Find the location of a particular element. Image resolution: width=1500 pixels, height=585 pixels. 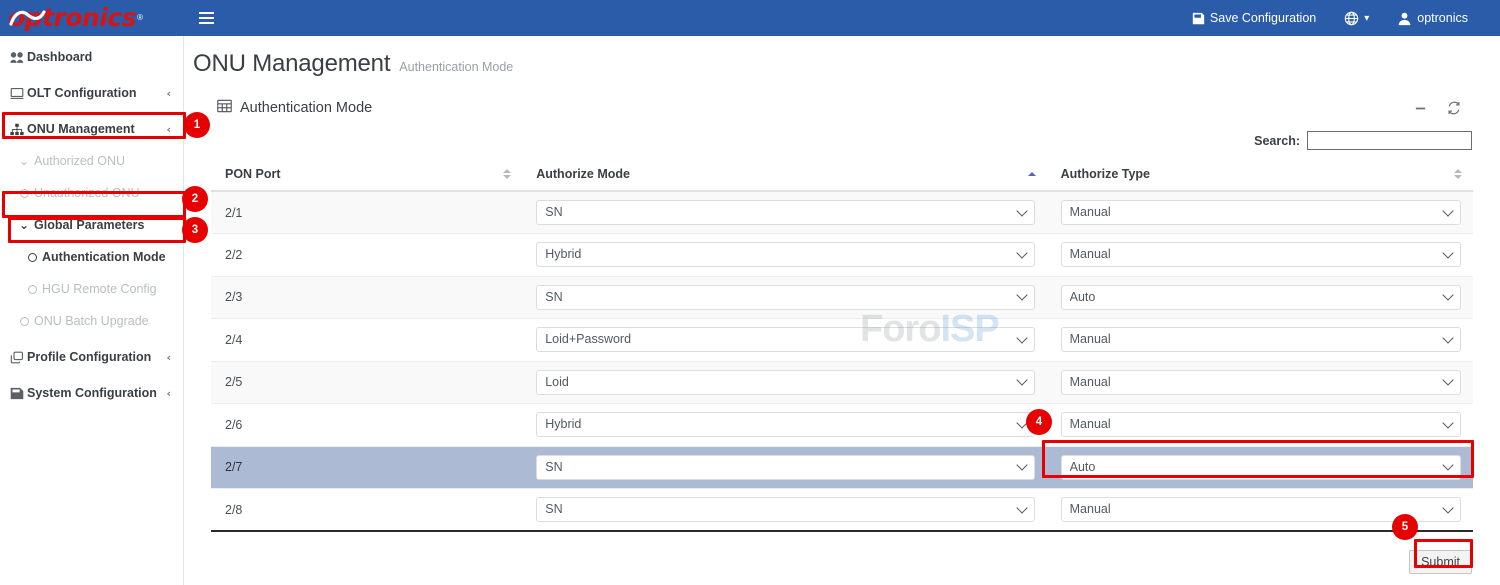

search-input is located at coordinates (1389, 140).